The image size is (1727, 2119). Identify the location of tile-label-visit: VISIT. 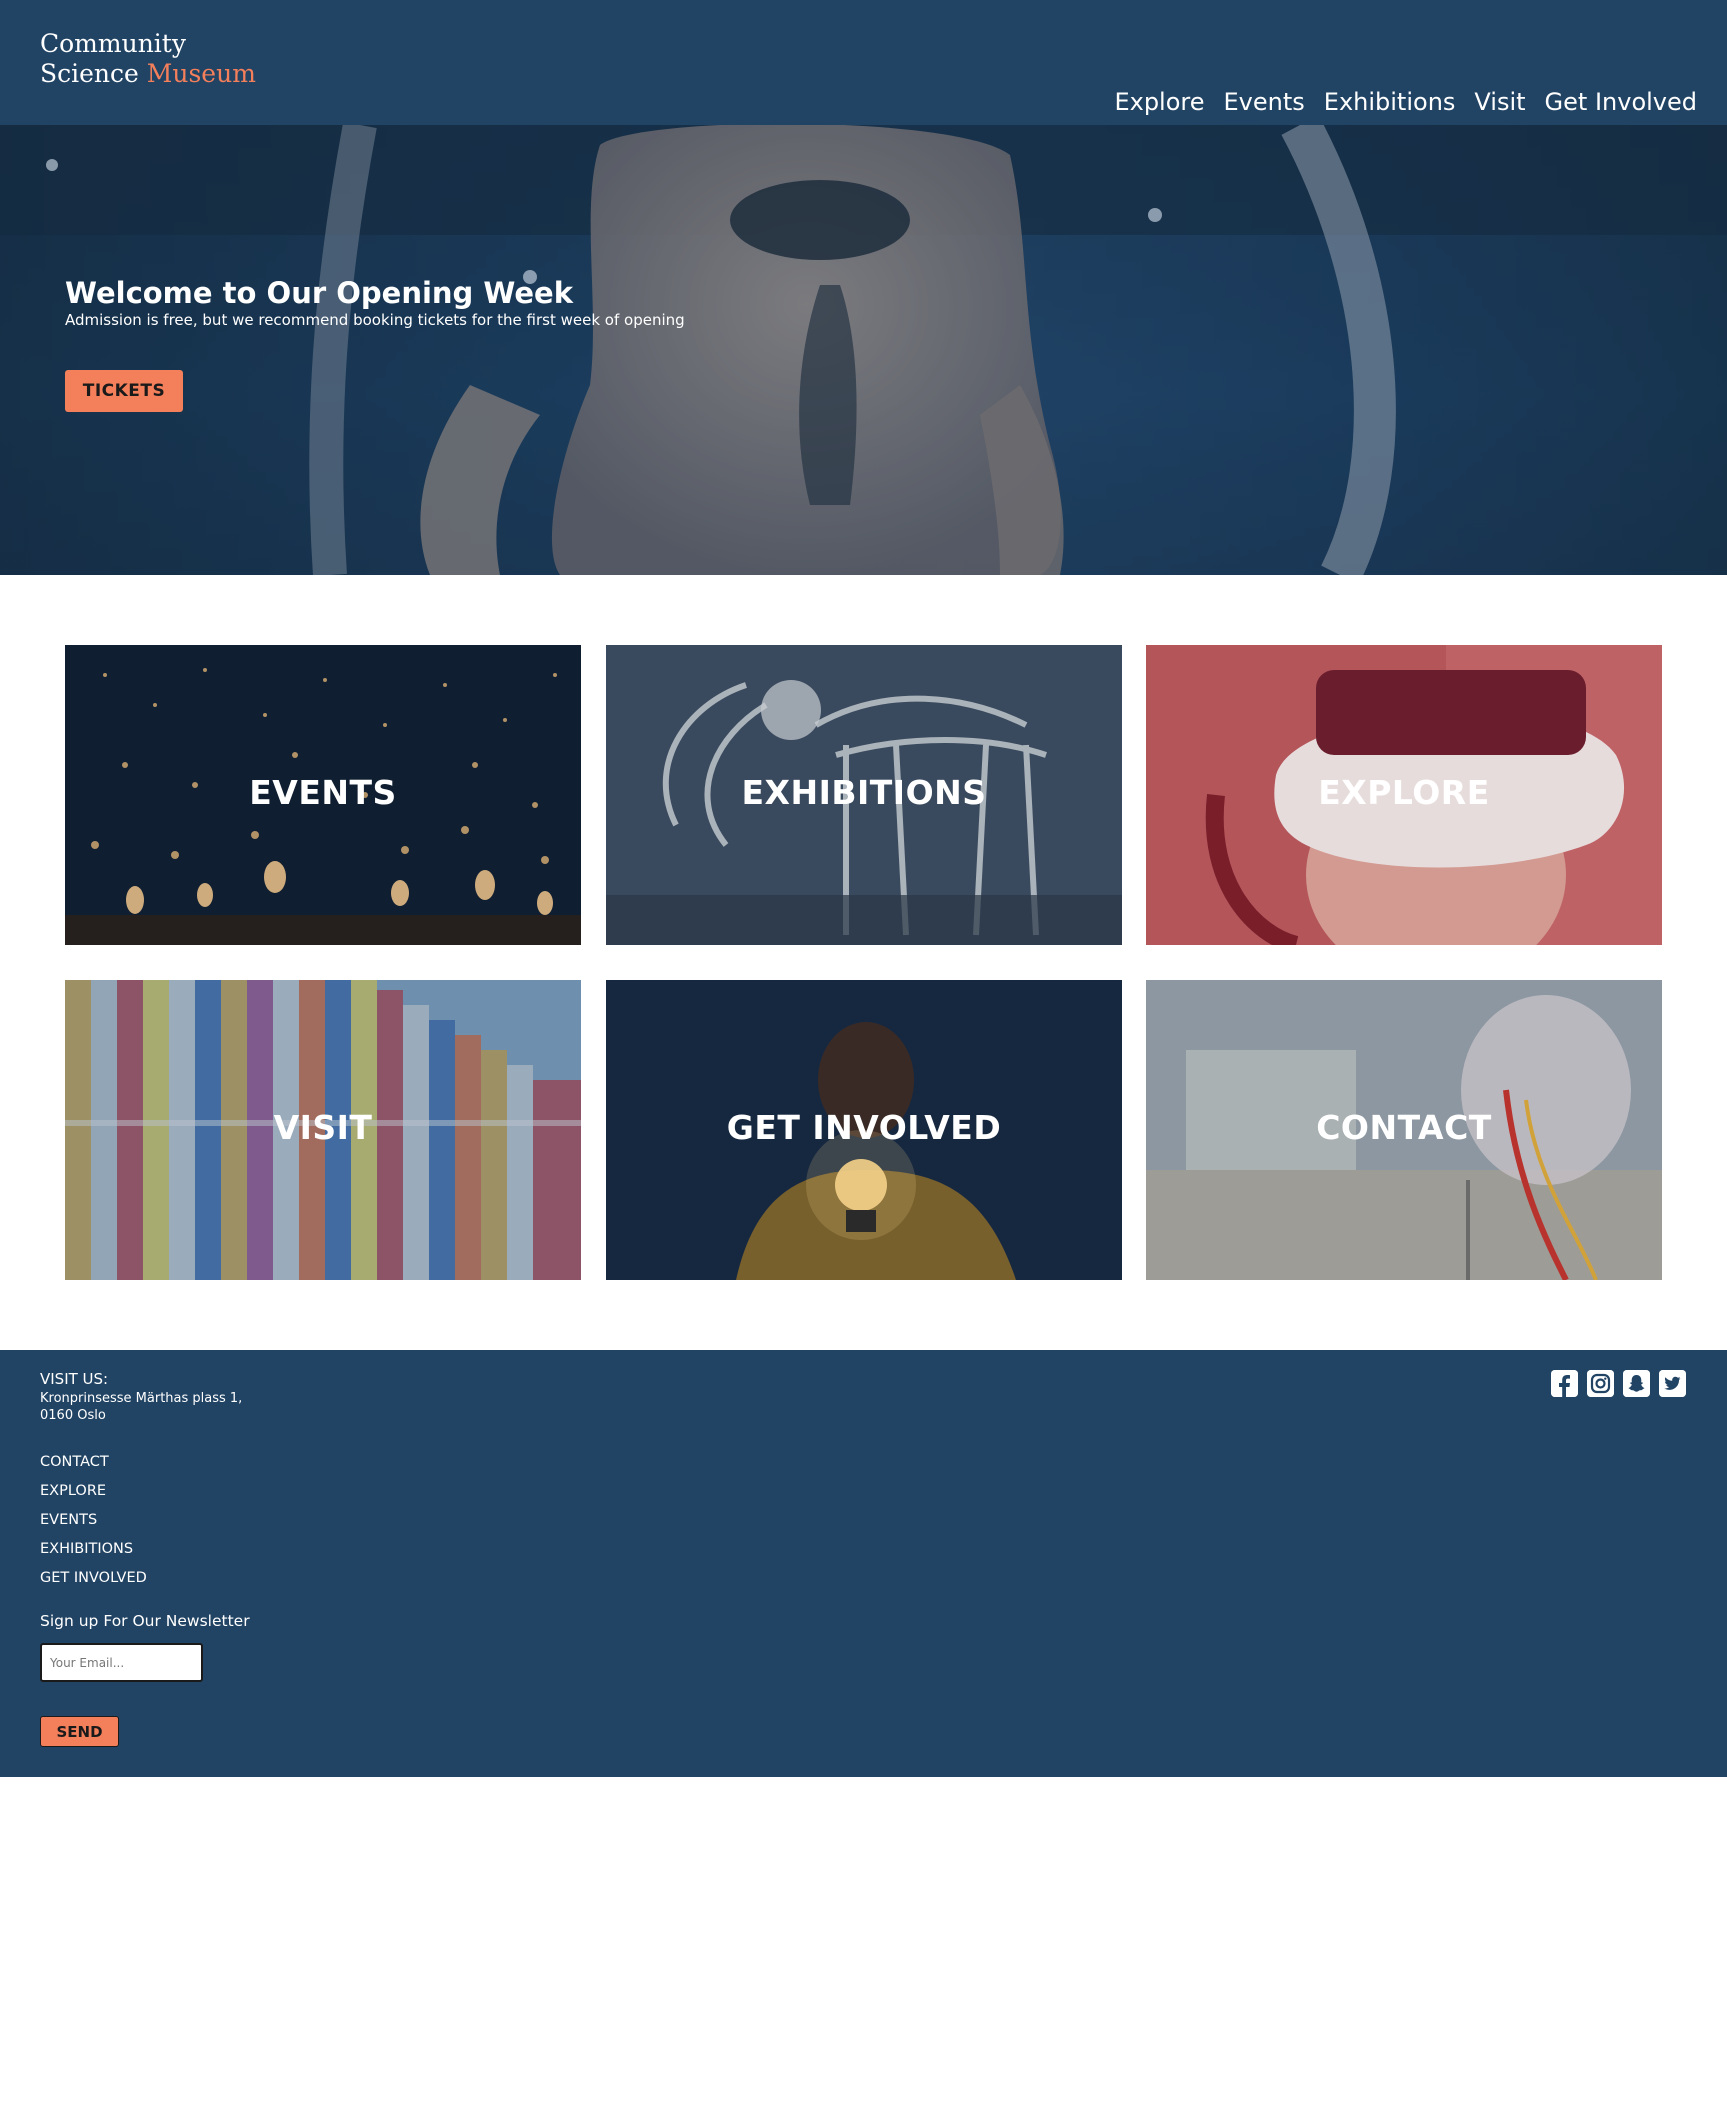
(323, 1127).